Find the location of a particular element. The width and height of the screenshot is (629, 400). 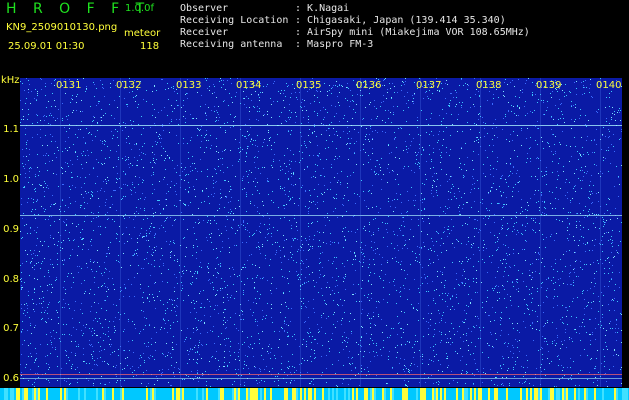

x-tick-label: 0134 is located at coordinates (249, 85).